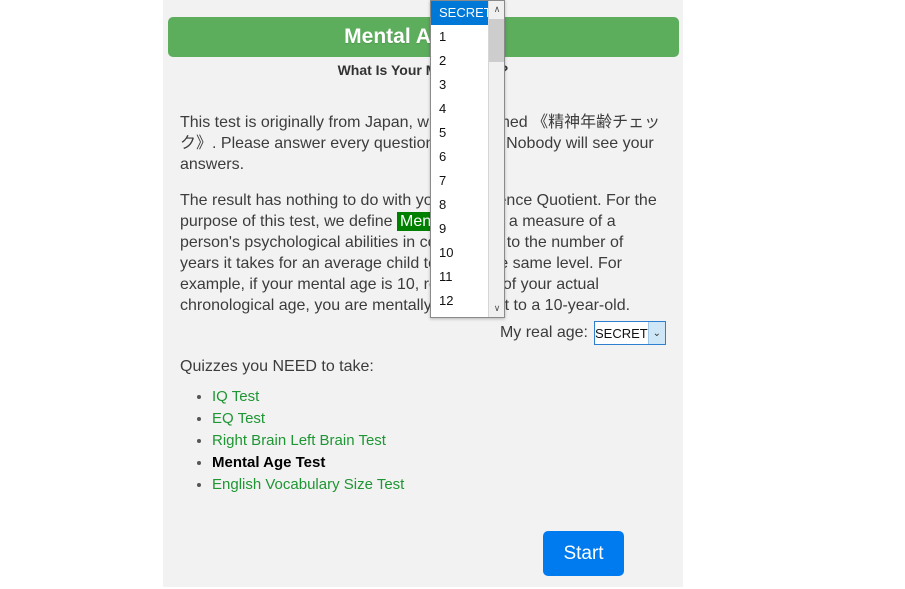 Image resolution: width=905 pixels, height=589 pixels. I want to click on age-dropdown-options: SECRET 1 2 3 4 5 6 7 8 9 10 11 12, so click(459, 159).